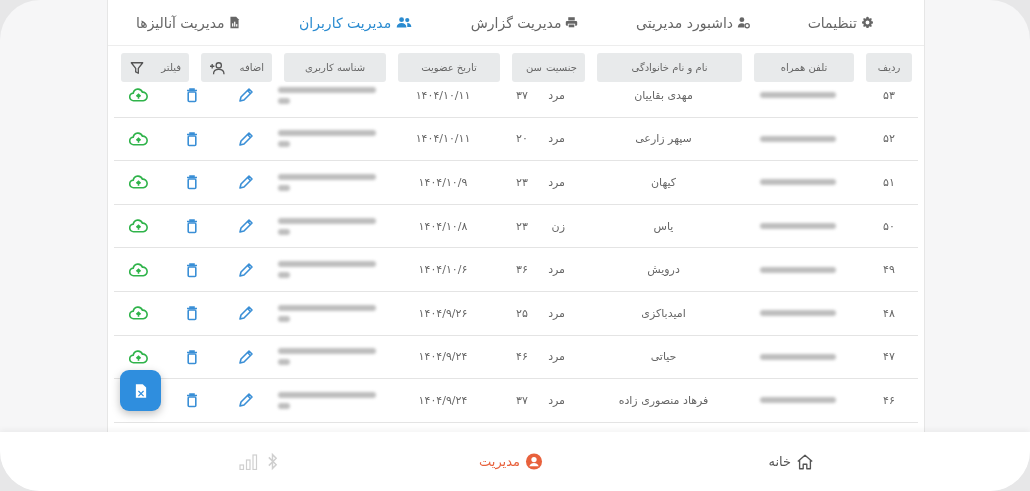  I want to click on home-icon, so click(805, 461).